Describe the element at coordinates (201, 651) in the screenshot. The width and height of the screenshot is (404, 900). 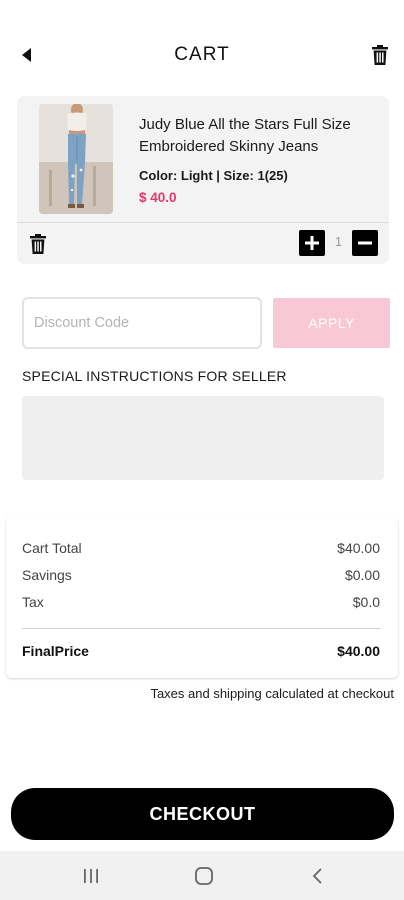
I see `final-price-row: FinalPrice $40.00` at that location.